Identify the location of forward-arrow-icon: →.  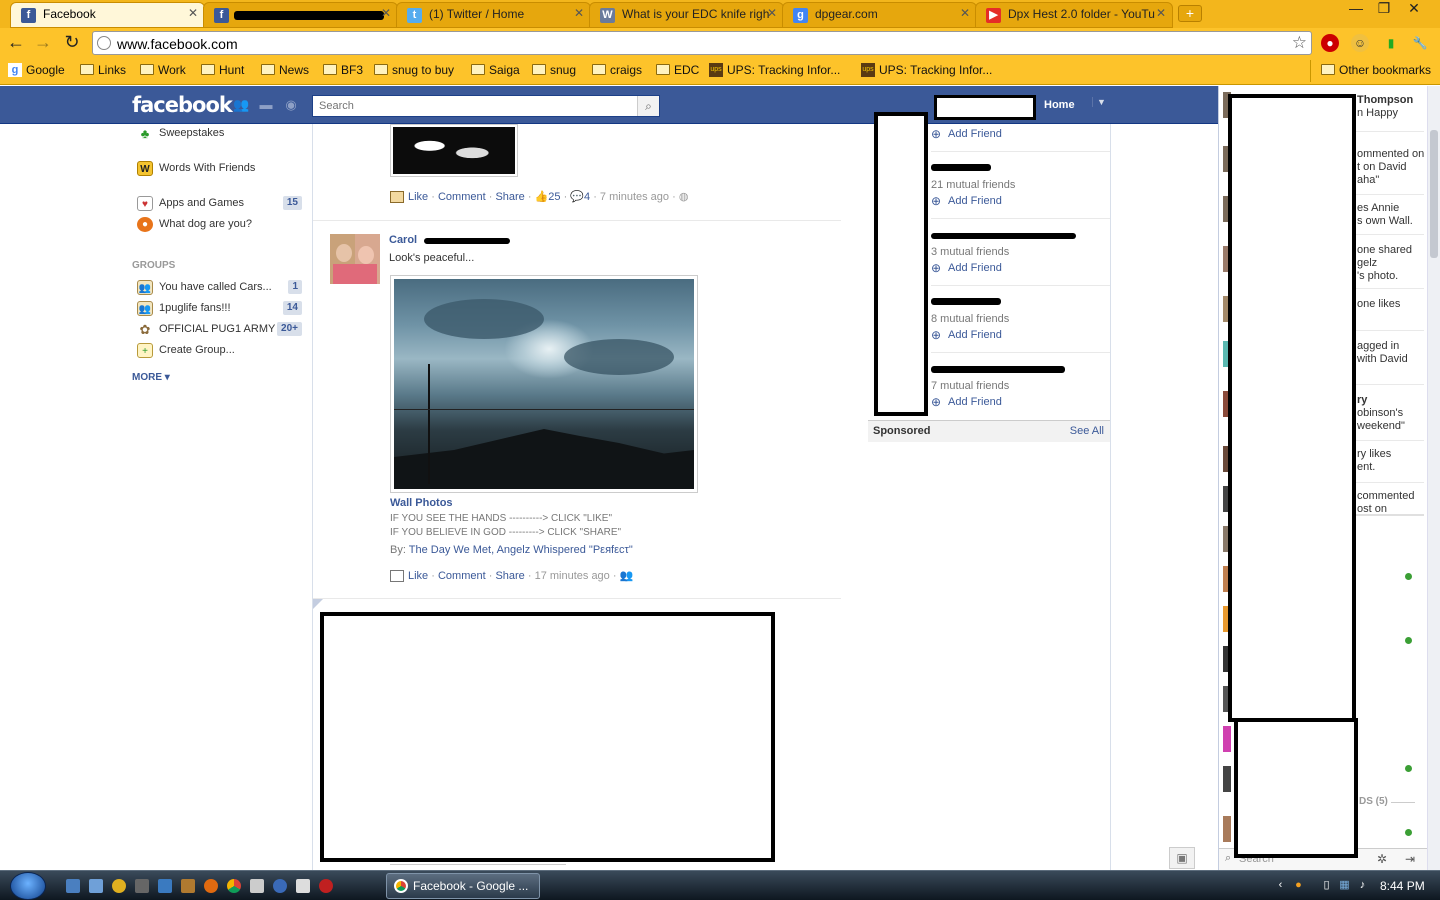
(43, 43).